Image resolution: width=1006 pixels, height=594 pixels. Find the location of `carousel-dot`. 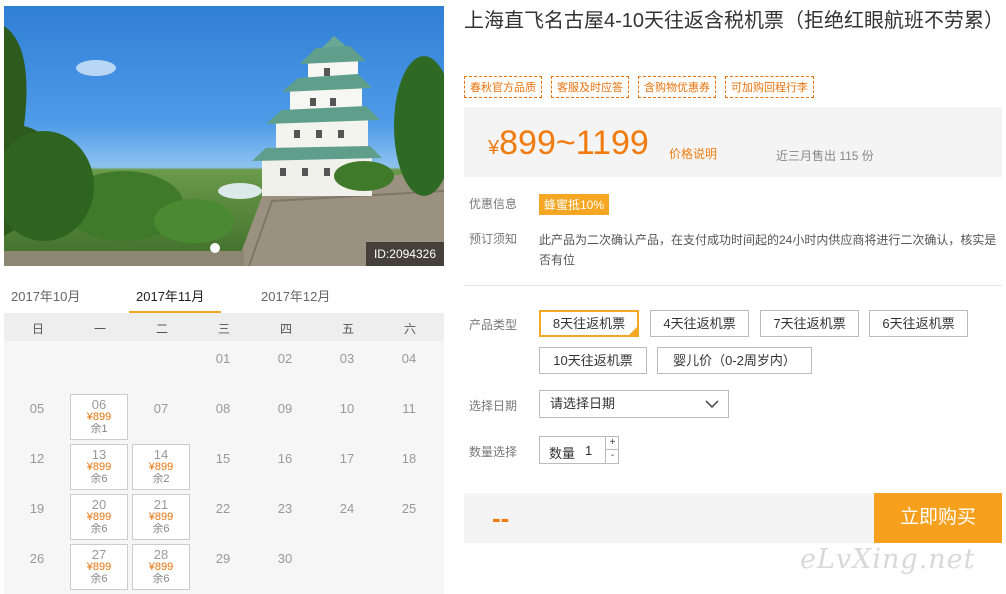

carousel-dot is located at coordinates (215, 248).